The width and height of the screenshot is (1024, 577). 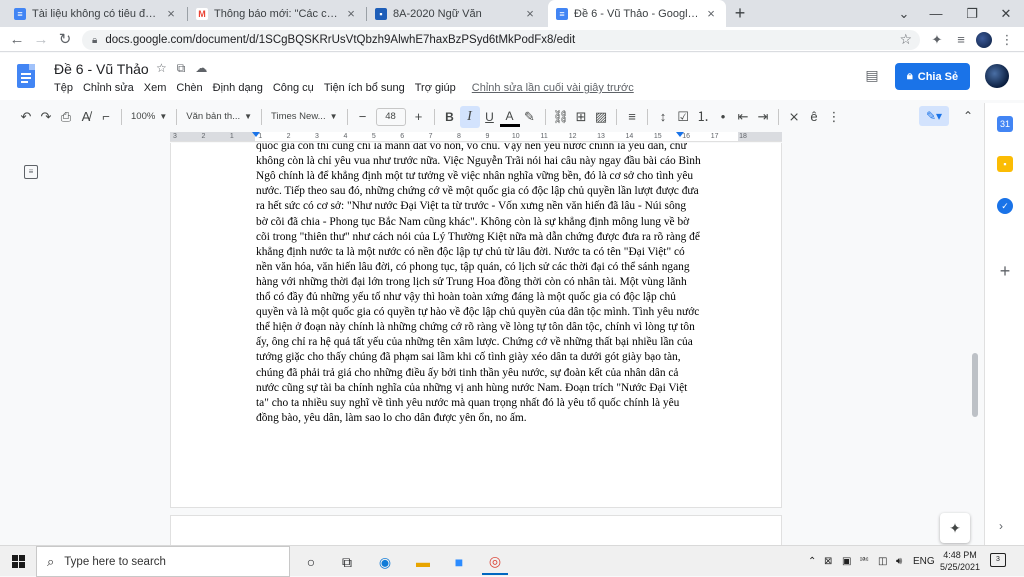 I want to click on hide-panel-chevron-icon: ›, so click(x=1001, y=526).